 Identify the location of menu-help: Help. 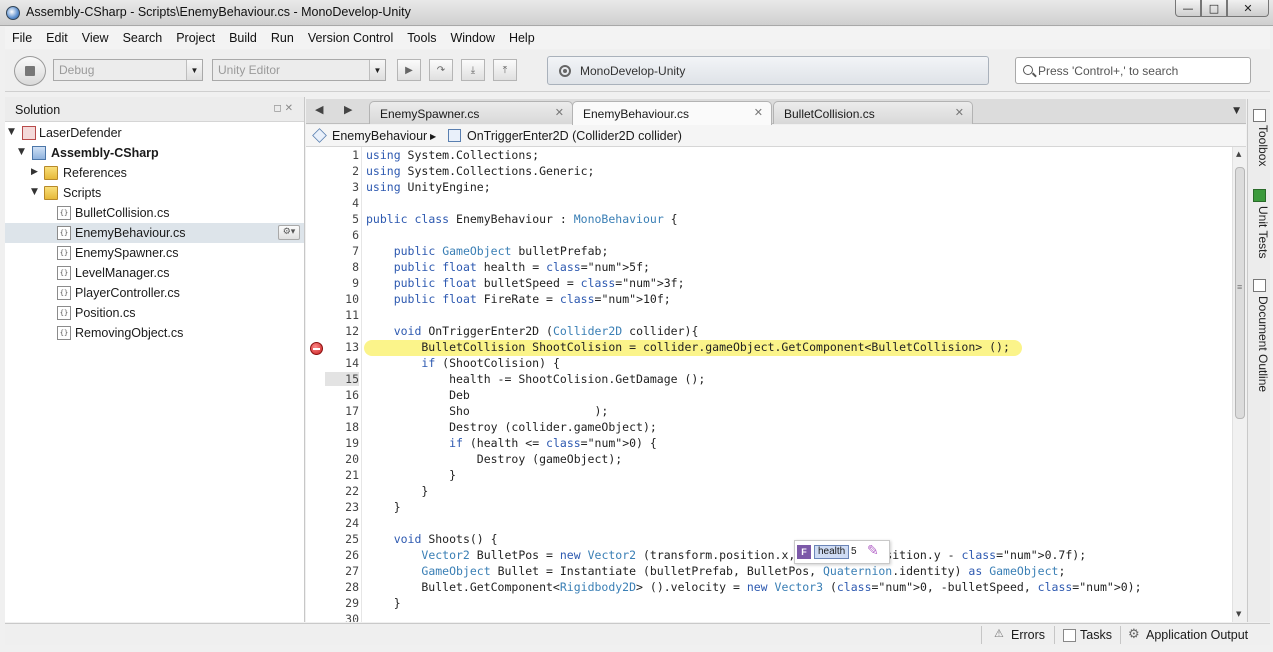
(522, 38).